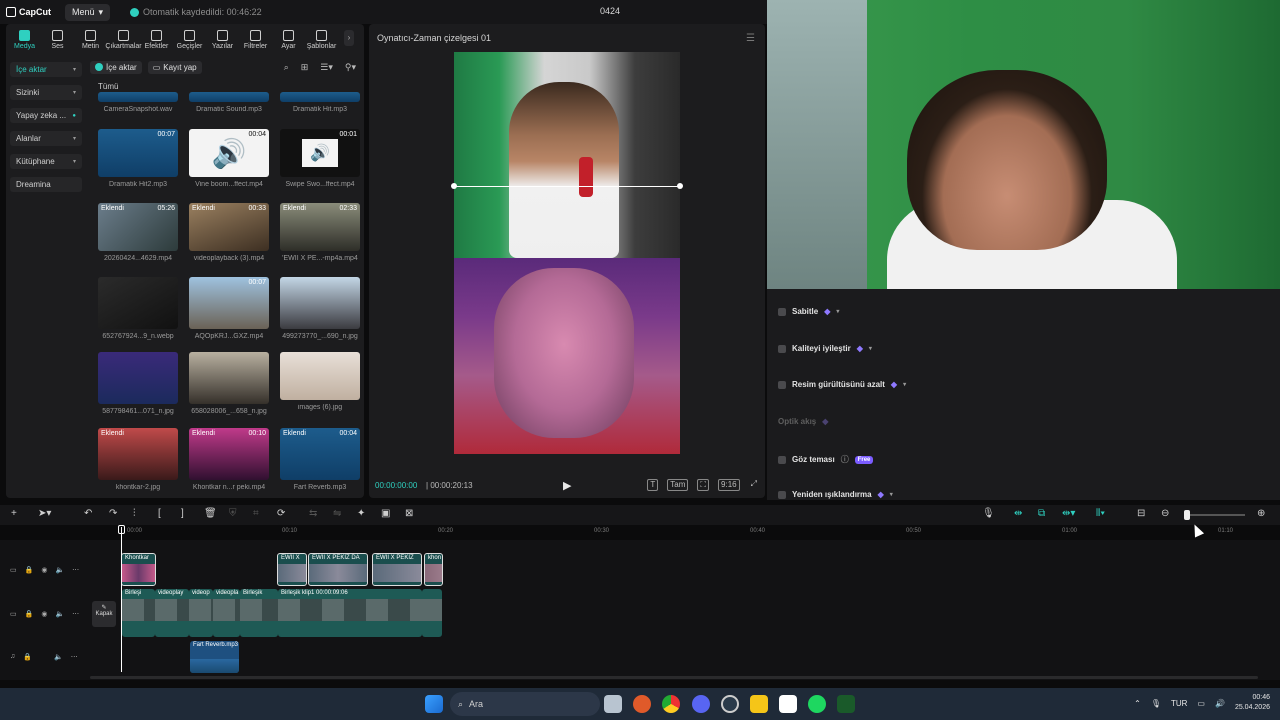  I want to click on timeline-clip: Birleşi, so click(138, 613).